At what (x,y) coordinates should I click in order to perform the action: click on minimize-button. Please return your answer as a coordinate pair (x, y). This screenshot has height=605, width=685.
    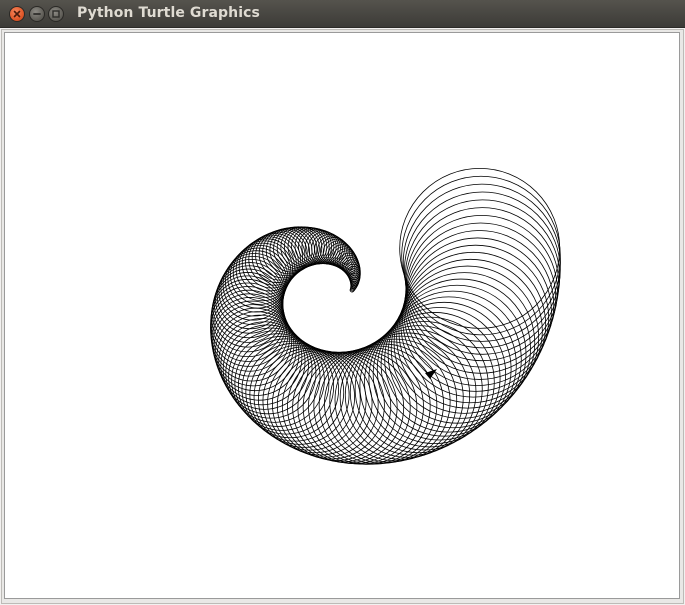
    Looking at the image, I should click on (37, 14).